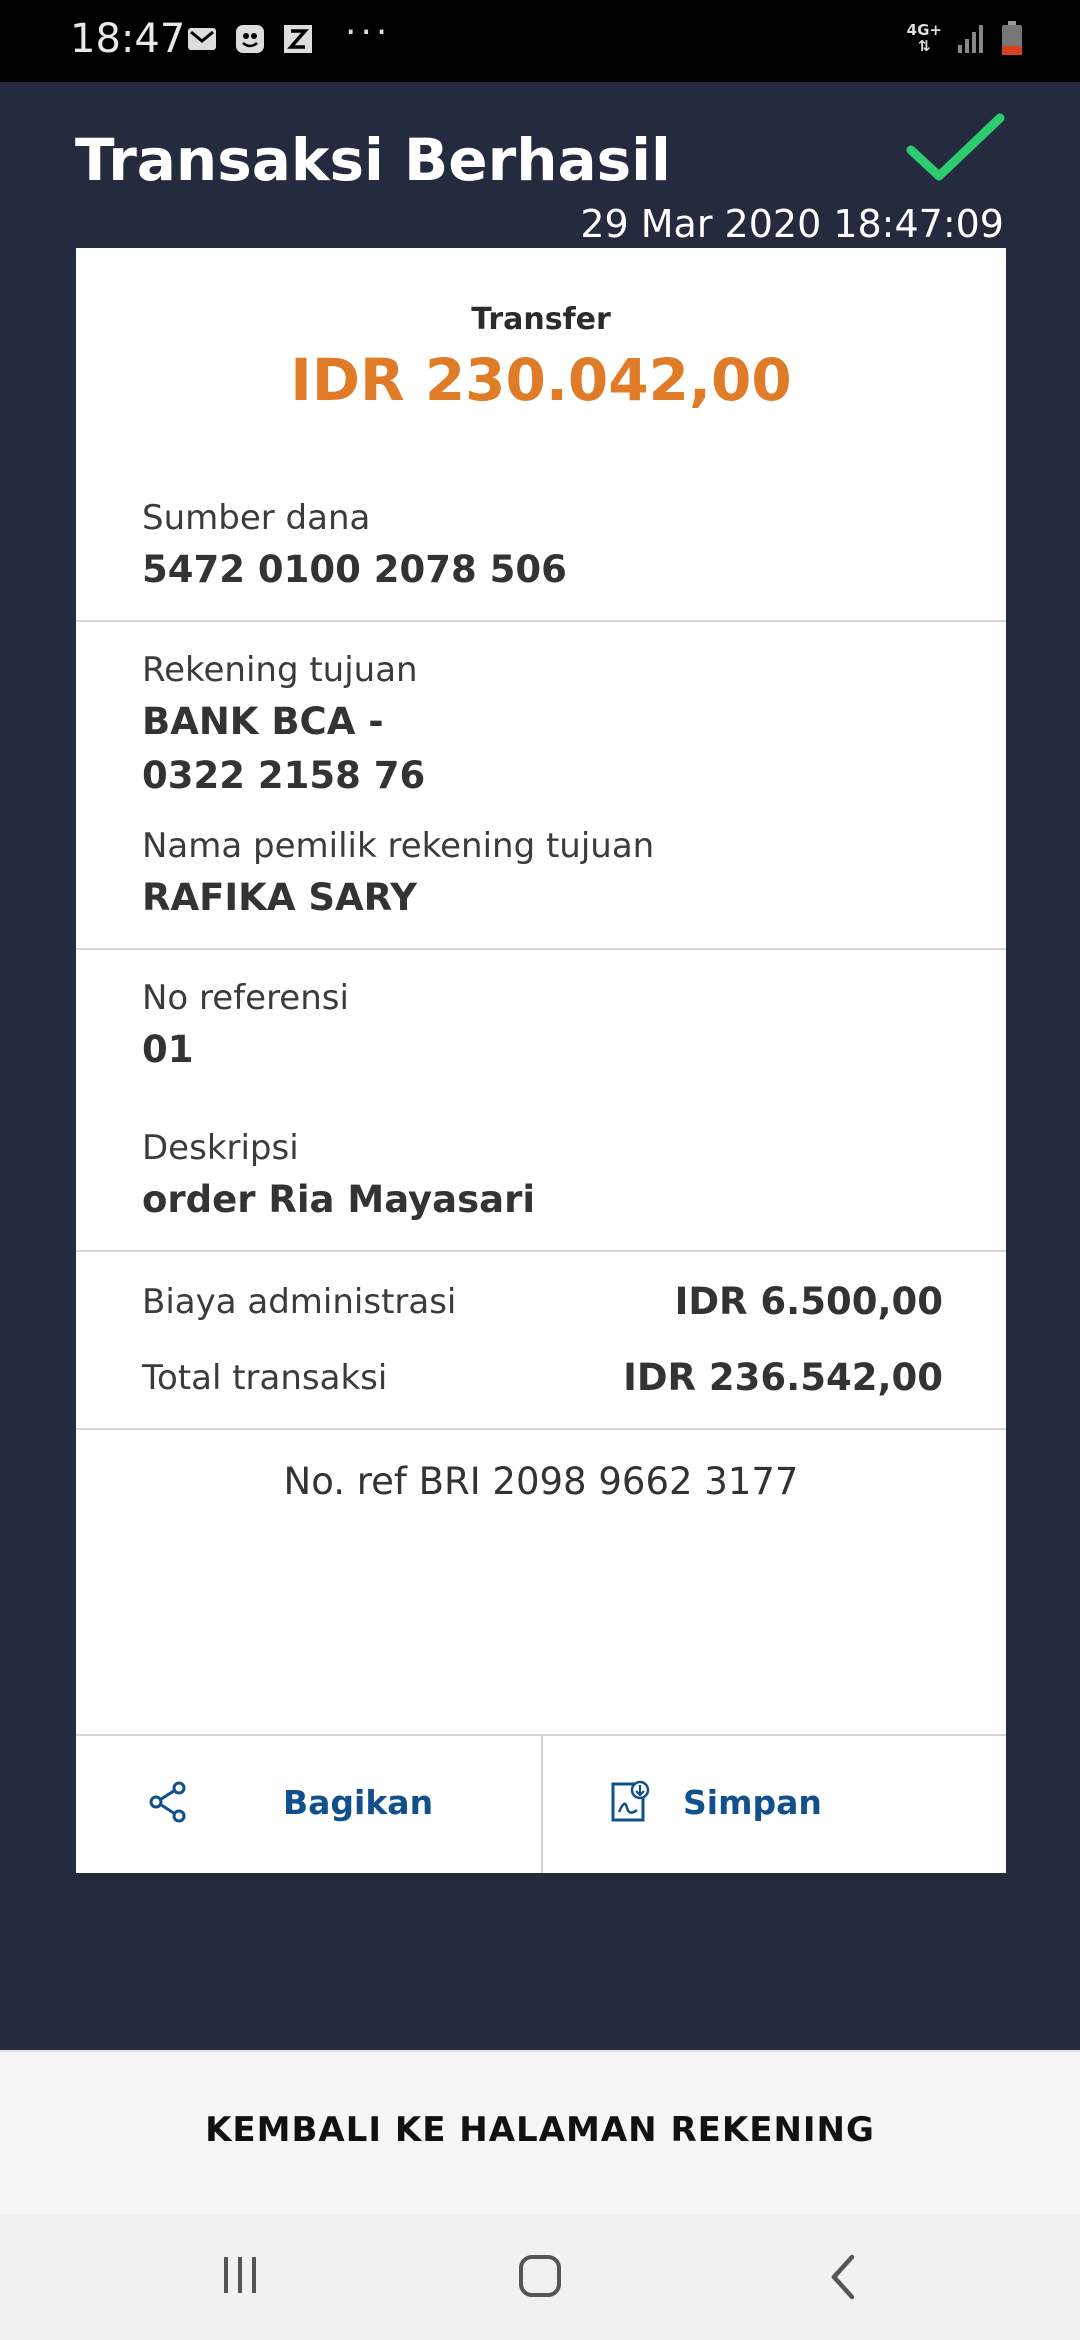 Image resolution: width=1080 pixels, height=2340 pixels. I want to click on home-icon, so click(540, 2277).